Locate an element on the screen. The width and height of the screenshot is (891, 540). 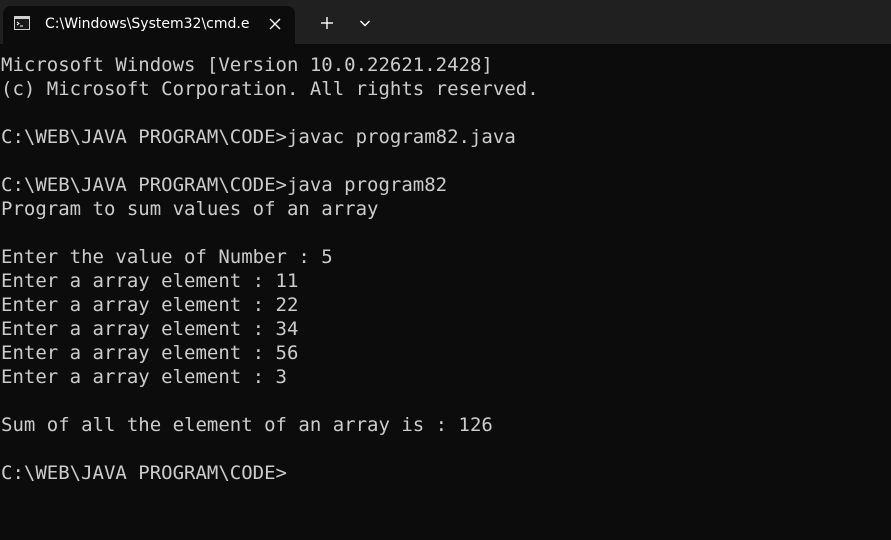
console-line: Enter a array element : 22 is located at coordinates (150, 305).